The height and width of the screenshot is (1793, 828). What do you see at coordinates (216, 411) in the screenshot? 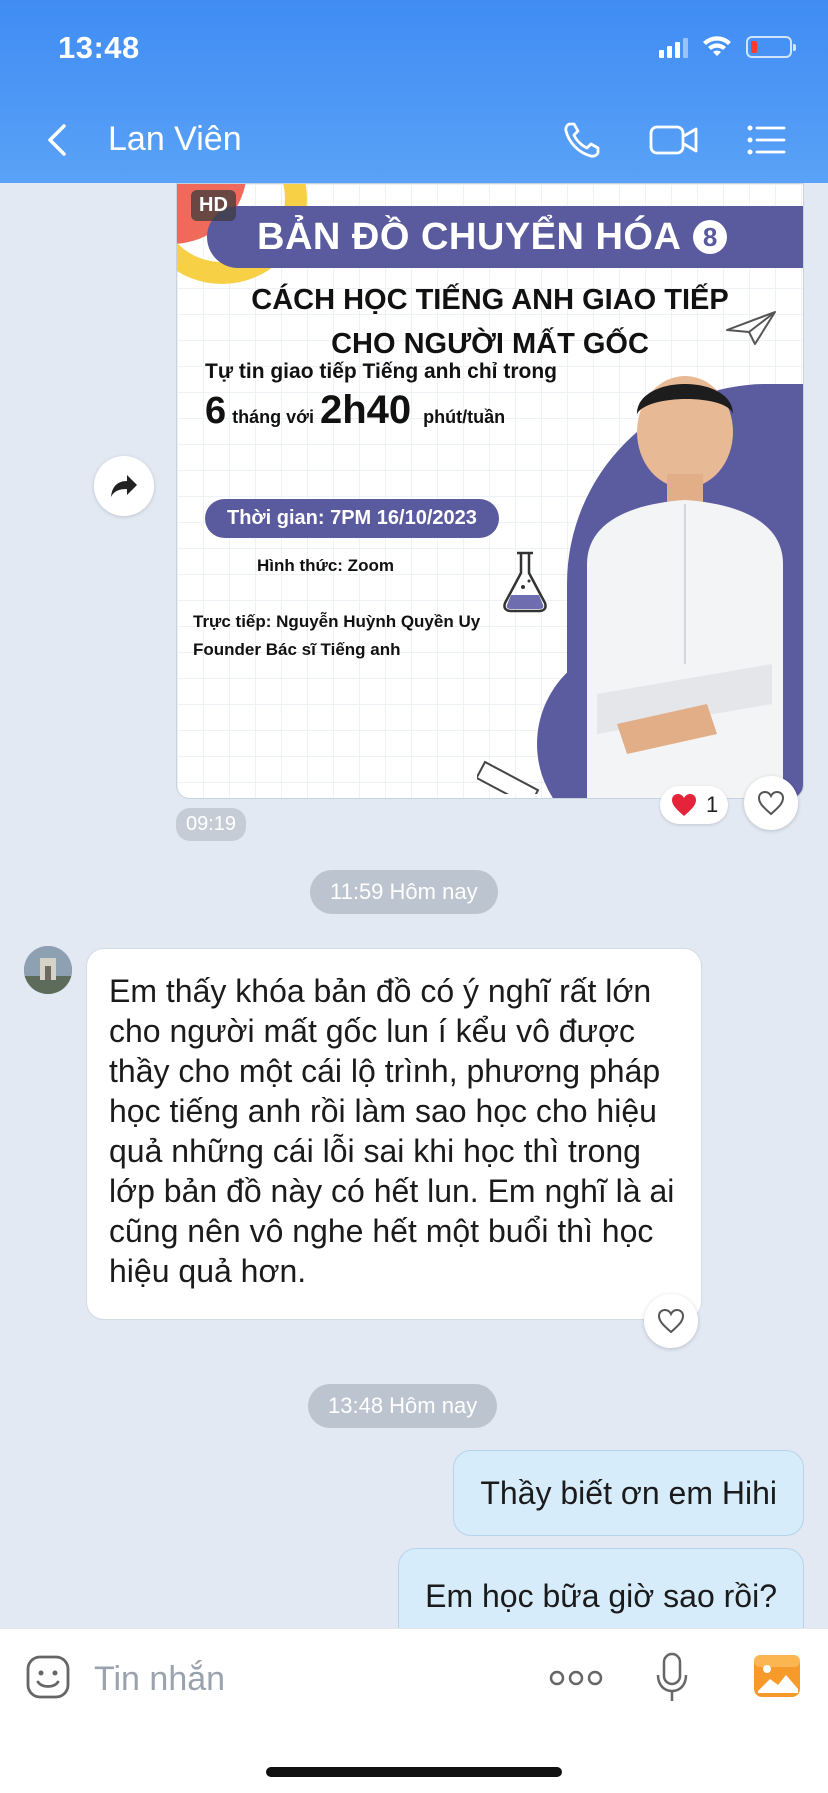
I see `poster-number-6: 6` at bounding box center [216, 411].